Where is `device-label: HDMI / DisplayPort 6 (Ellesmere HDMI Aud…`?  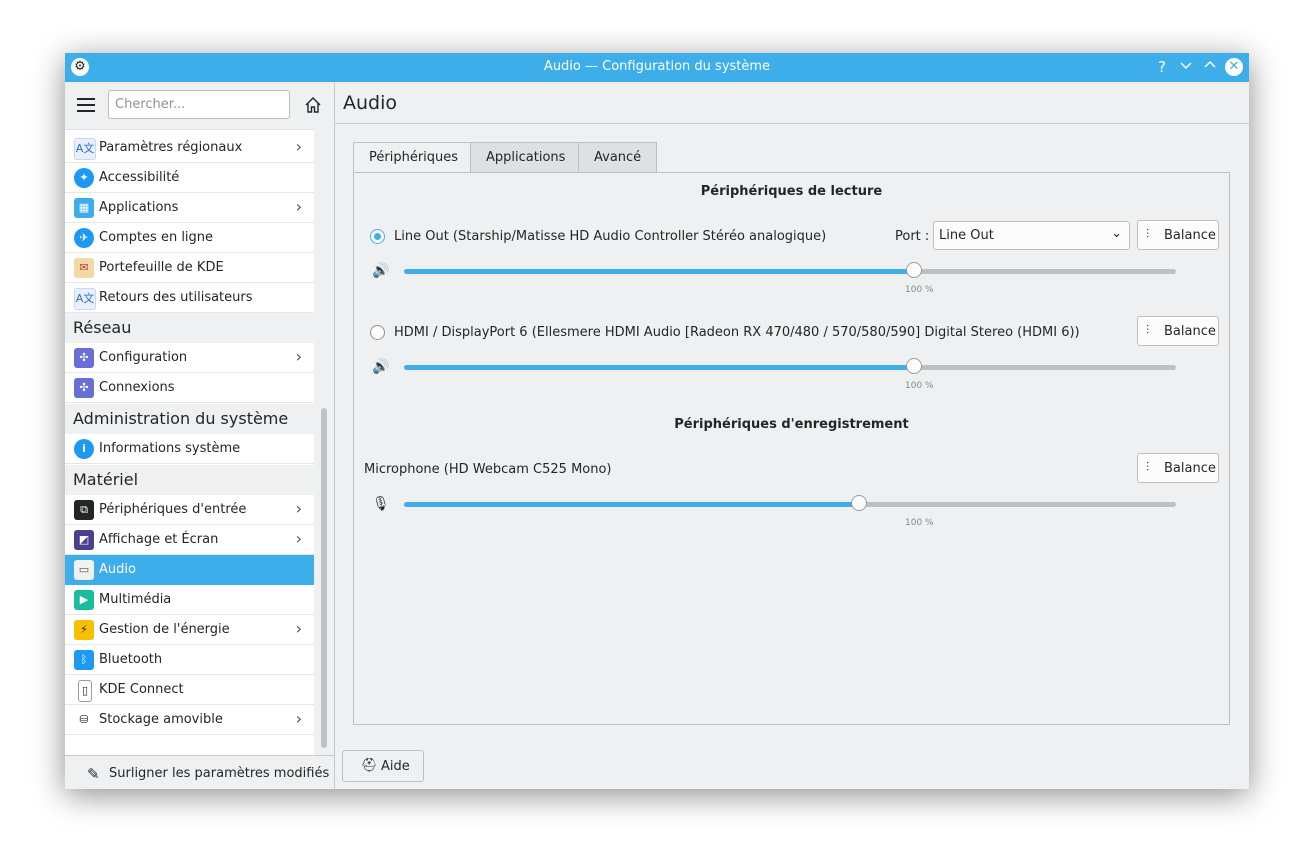
device-label: HDMI / DisplayPort 6 (Ellesmere HDMI Aud… is located at coordinates (737, 332).